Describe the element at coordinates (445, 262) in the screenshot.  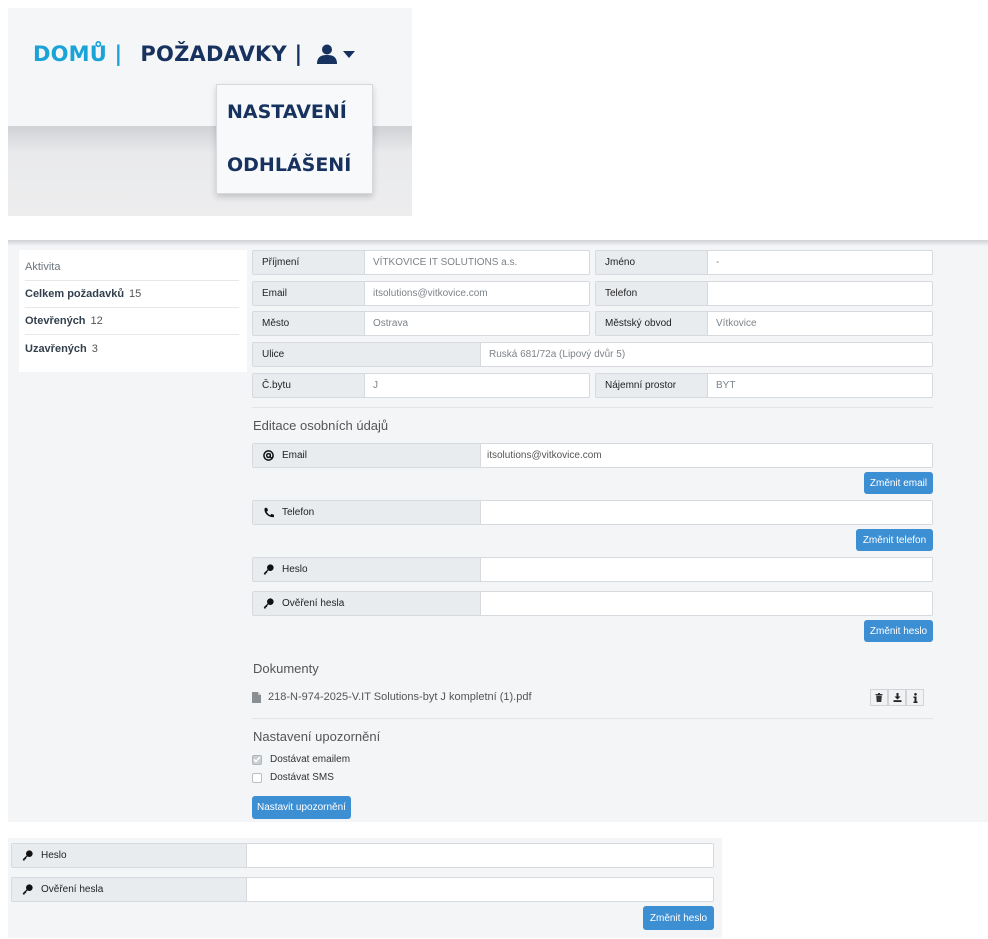
I see `field-value: VÍTKOVICE IT SOLUTIONS a.s.` at that location.